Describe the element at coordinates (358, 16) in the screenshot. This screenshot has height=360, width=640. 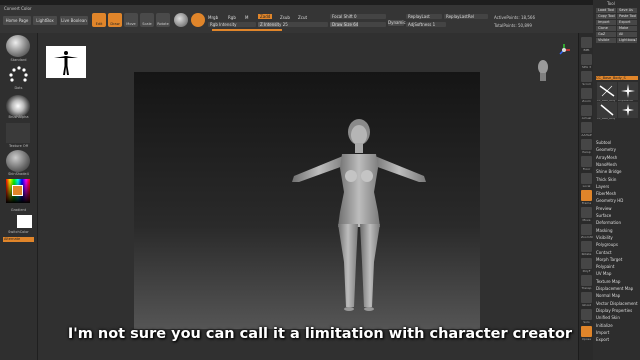
I see `focal-shift-slider: Focal Shift 0` at that location.